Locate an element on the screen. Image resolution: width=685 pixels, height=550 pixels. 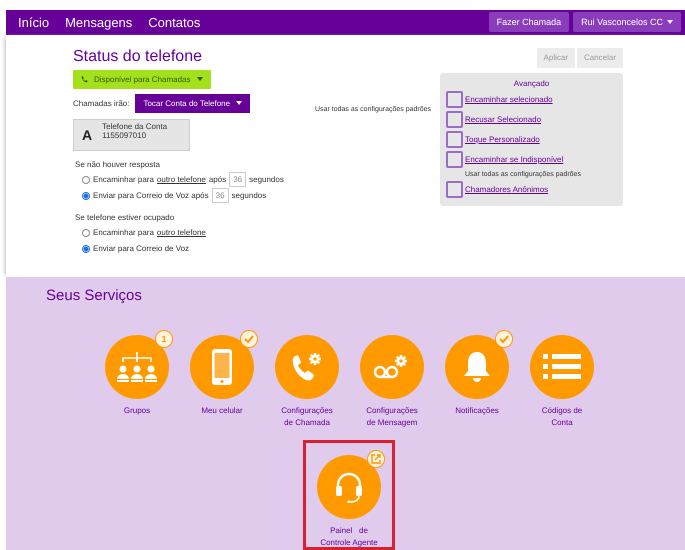
user-menu-button: Rui Vasconcelos CC is located at coordinates (627, 22).